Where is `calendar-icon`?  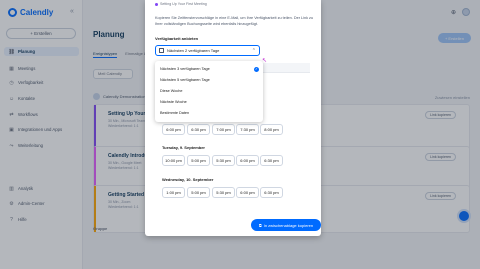
calendar-icon is located at coordinates (161, 50).